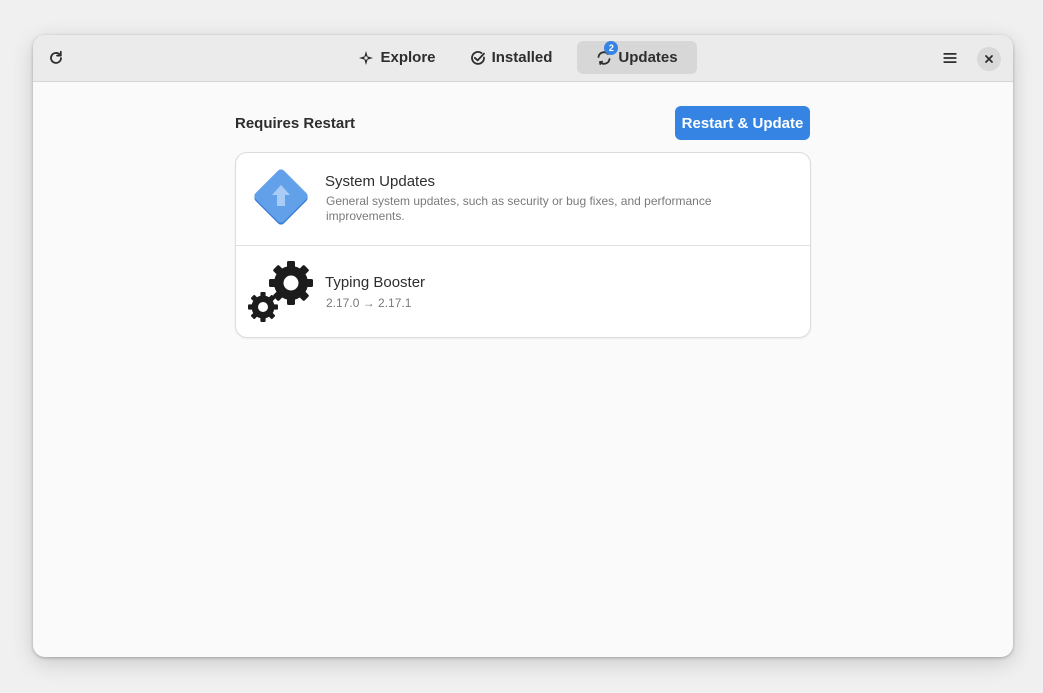 The height and width of the screenshot is (693, 1043). What do you see at coordinates (742, 123) in the screenshot?
I see `restart-update-button: Restart & Update` at bounding box center [742, 123].